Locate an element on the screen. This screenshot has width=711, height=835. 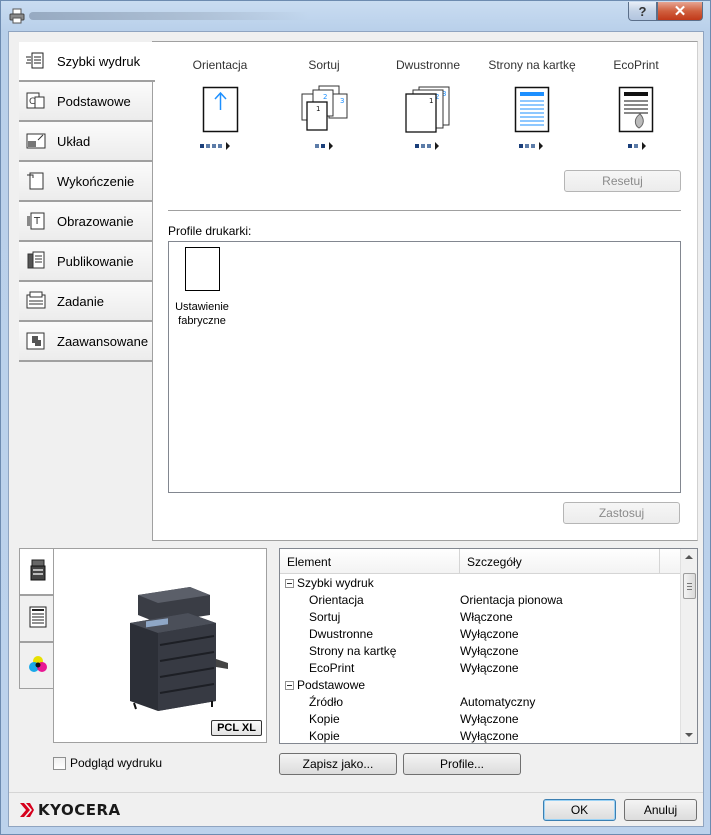
scroll-up-icon is located at coordinates (689, 557).